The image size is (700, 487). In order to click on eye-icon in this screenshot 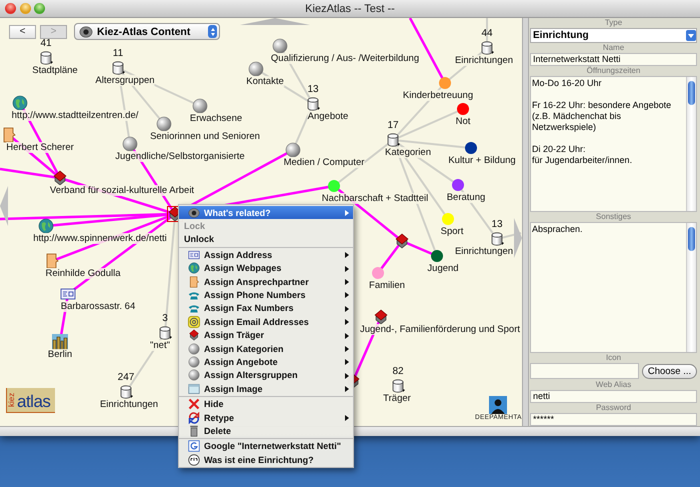, I will do `click(194, 212)`.